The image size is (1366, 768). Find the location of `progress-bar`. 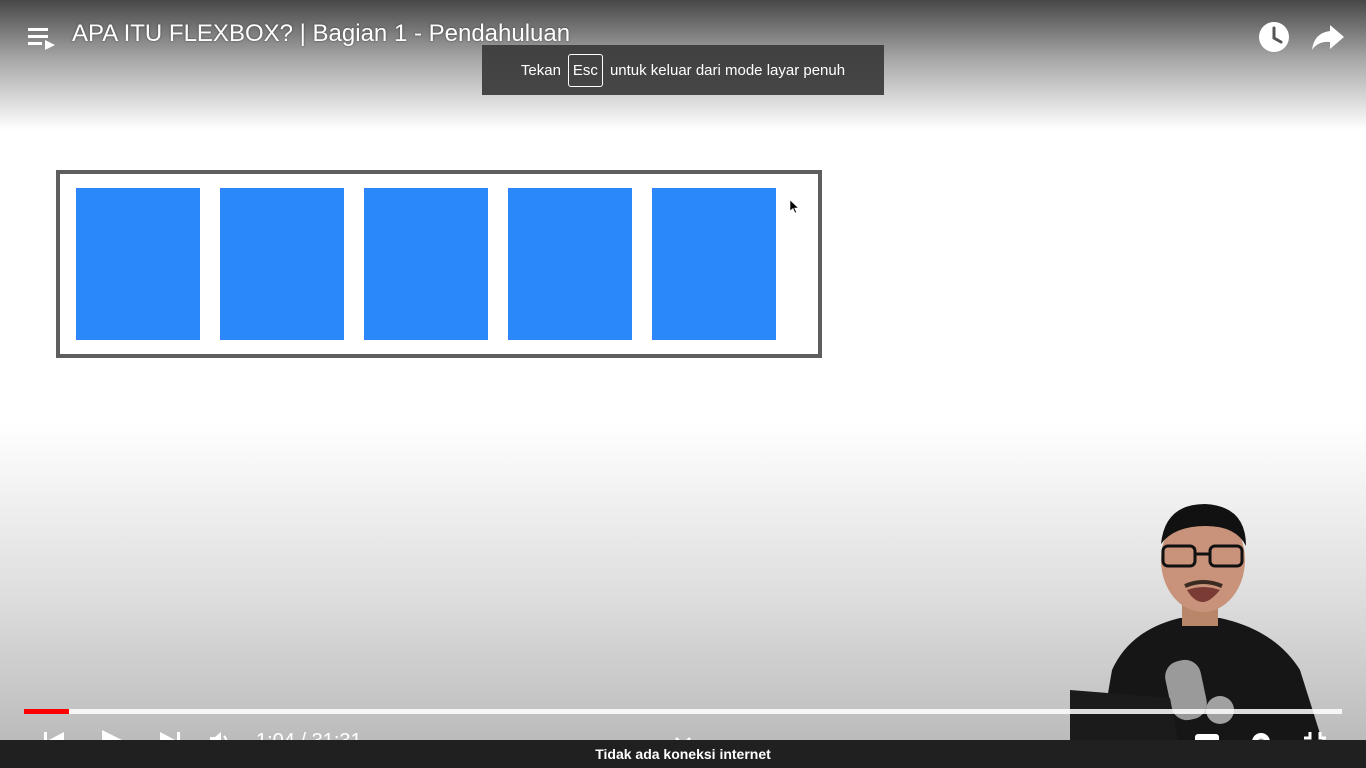

progress-bar is located at coordinates (683, 711).